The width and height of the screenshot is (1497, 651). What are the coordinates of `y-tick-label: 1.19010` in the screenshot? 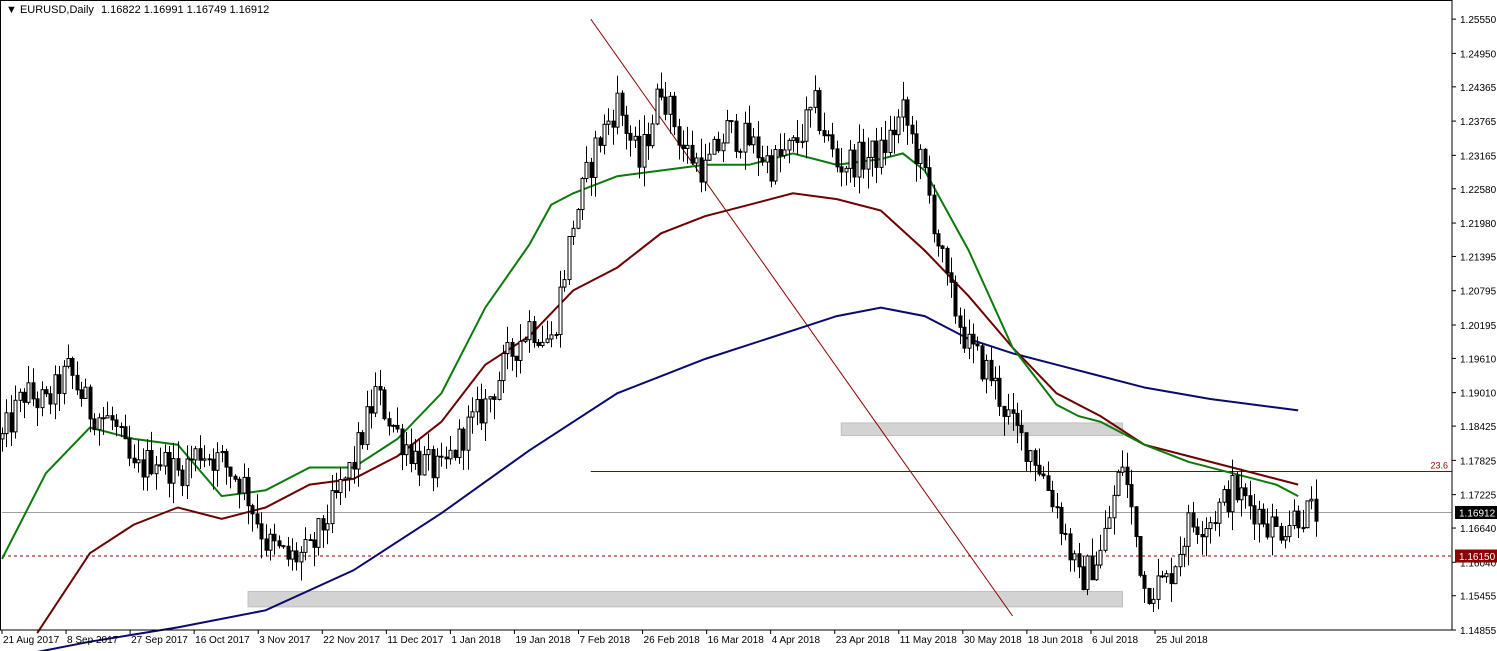 It's located at (1478, 394).